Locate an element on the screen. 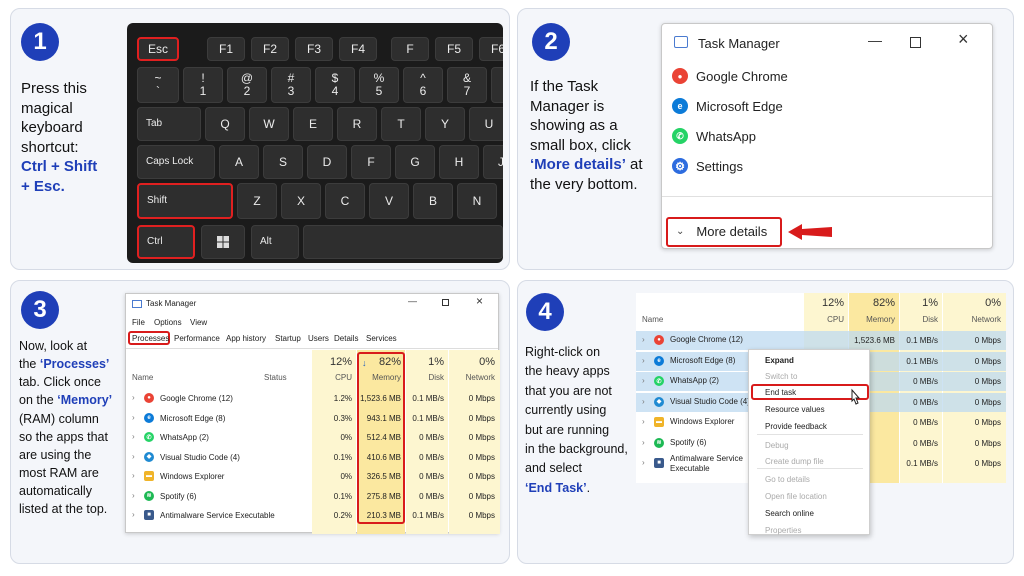  app-item-whatsapp: ✆ WhatsApp is located at coordinates (714, 136).